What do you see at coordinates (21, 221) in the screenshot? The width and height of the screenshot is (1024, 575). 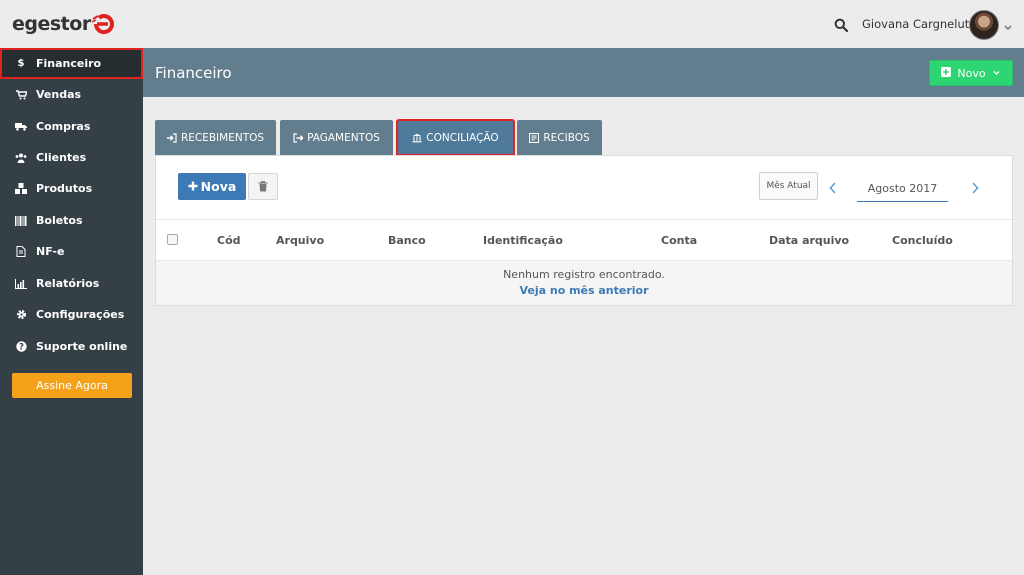 I see `barcode-icon` at bounding box center [21, 221].